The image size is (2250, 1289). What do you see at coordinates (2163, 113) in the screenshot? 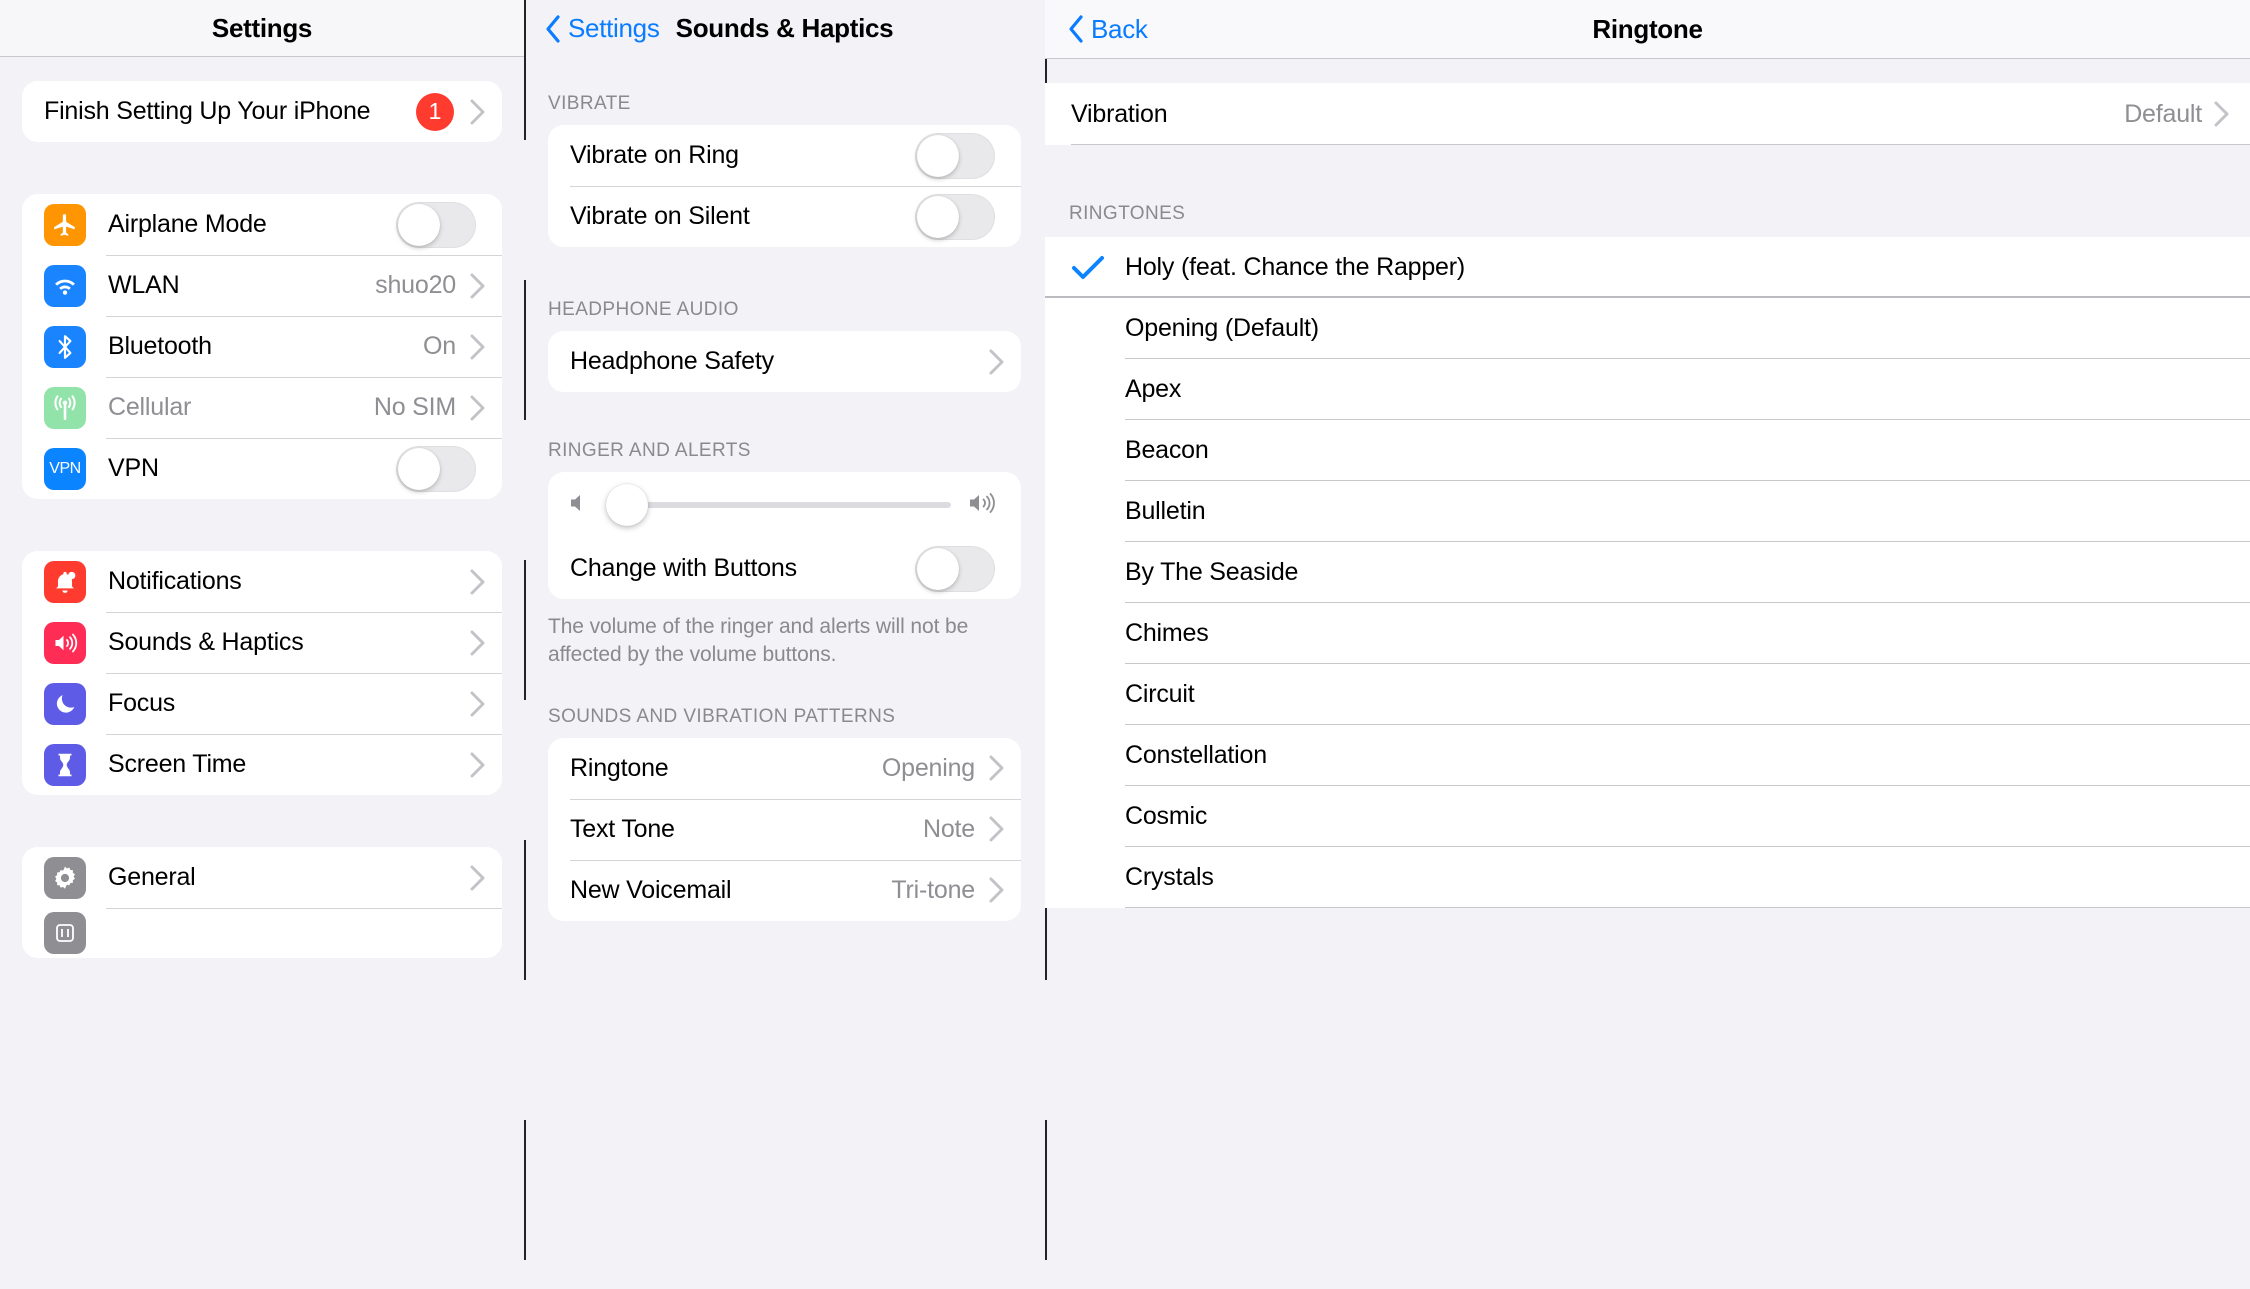
I see `vibration-value: Default` at bounding box center [2163, 113].